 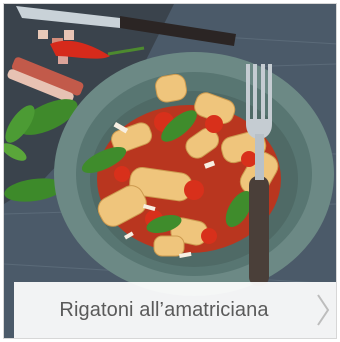 I want to click on chevron-right-icon, so click(x=323, y=310).